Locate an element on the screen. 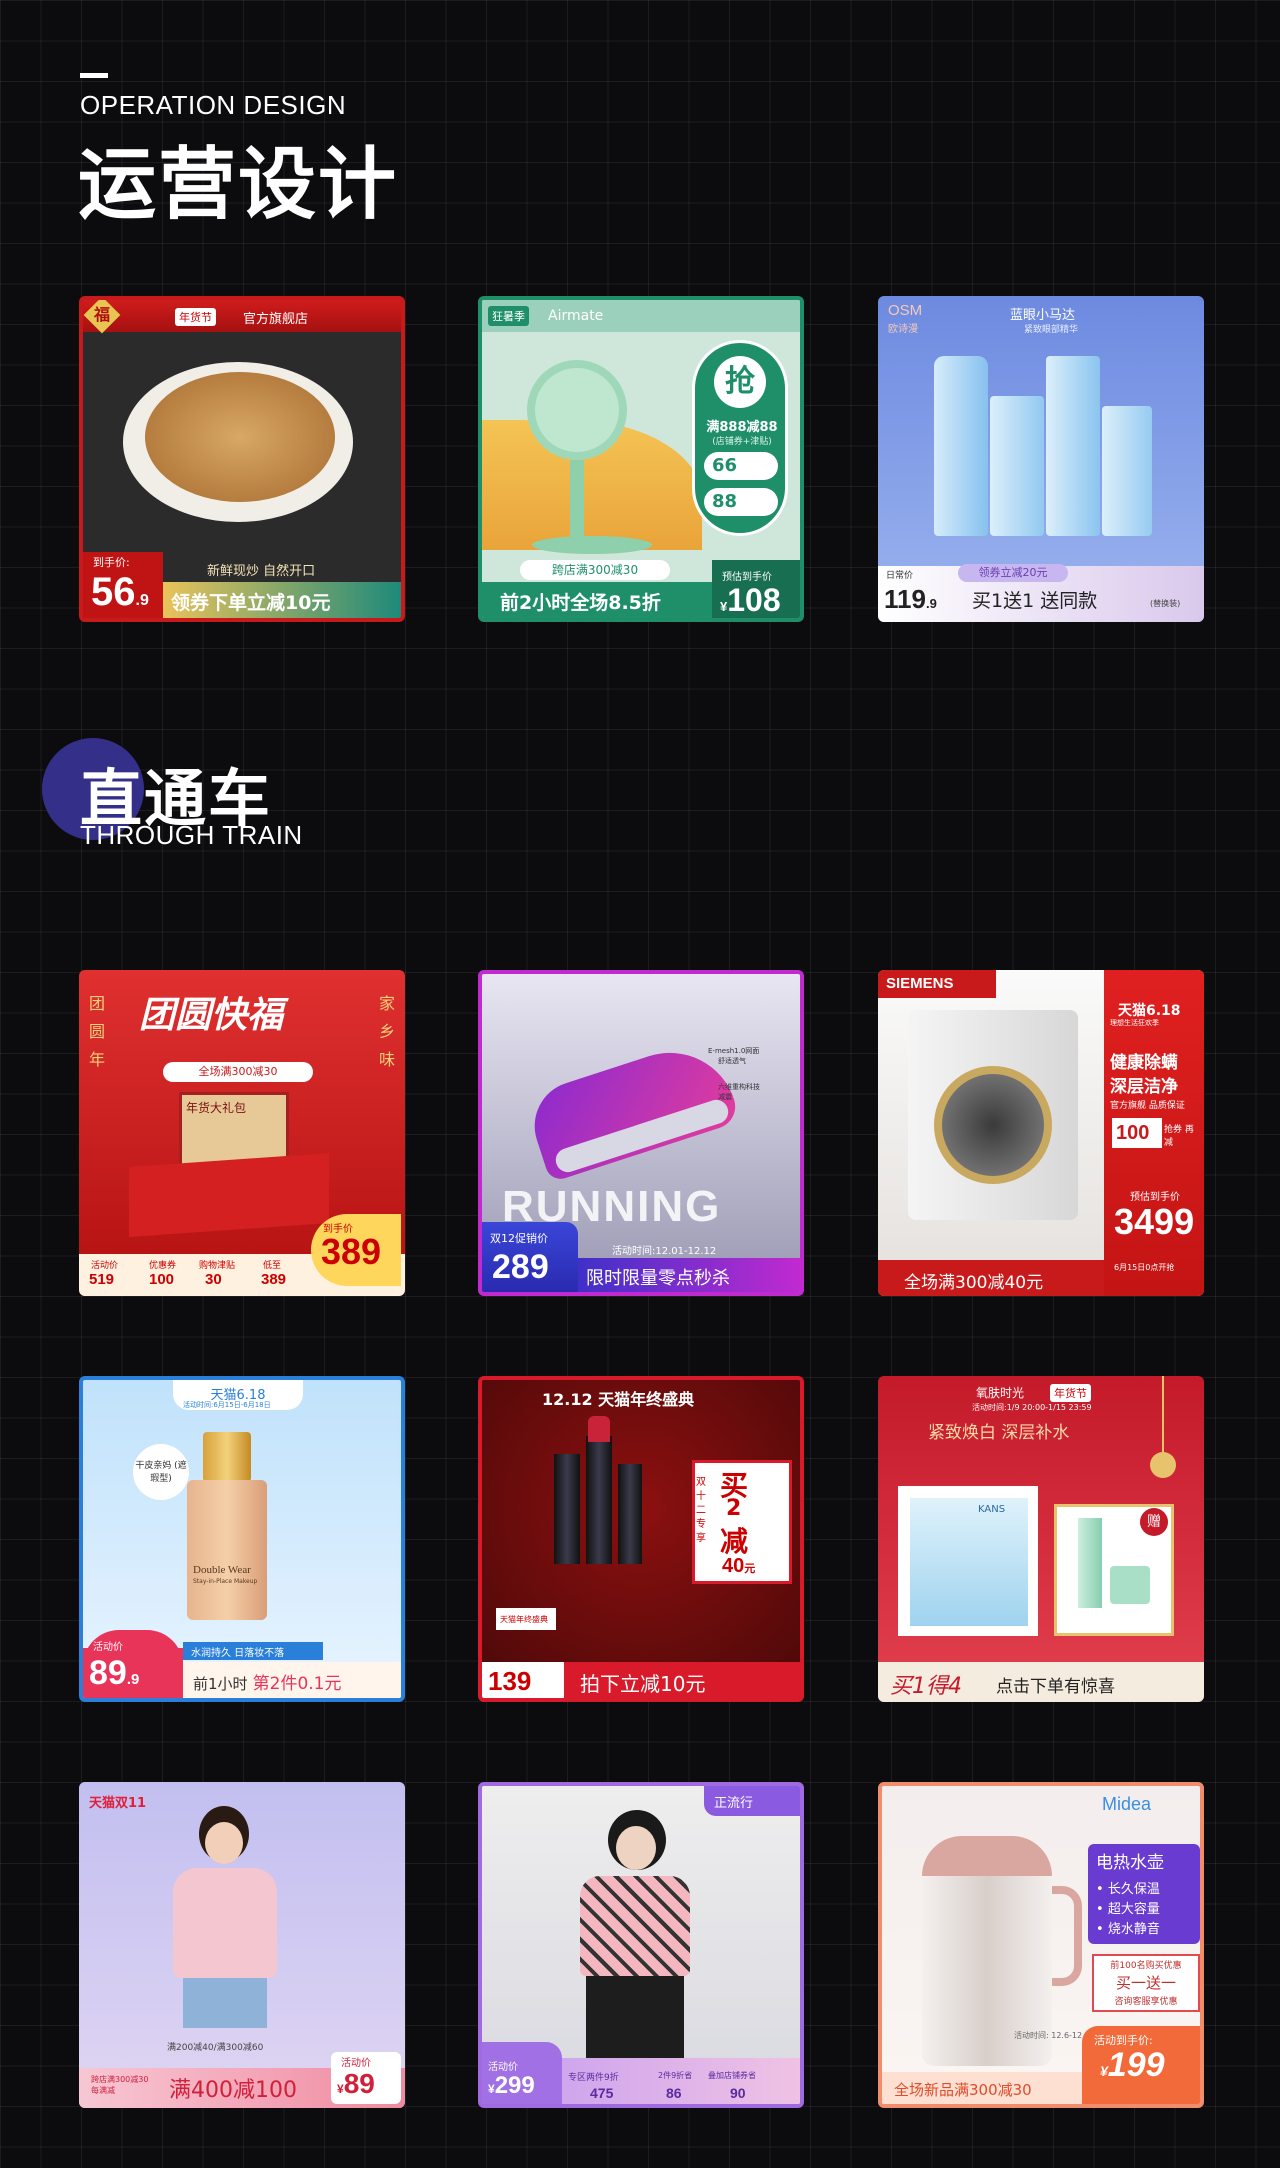 The height and width of the screenshot is (2168, 1280). slogan: 水润持久 日落妆不落 is located at coordinates (253, 1651).